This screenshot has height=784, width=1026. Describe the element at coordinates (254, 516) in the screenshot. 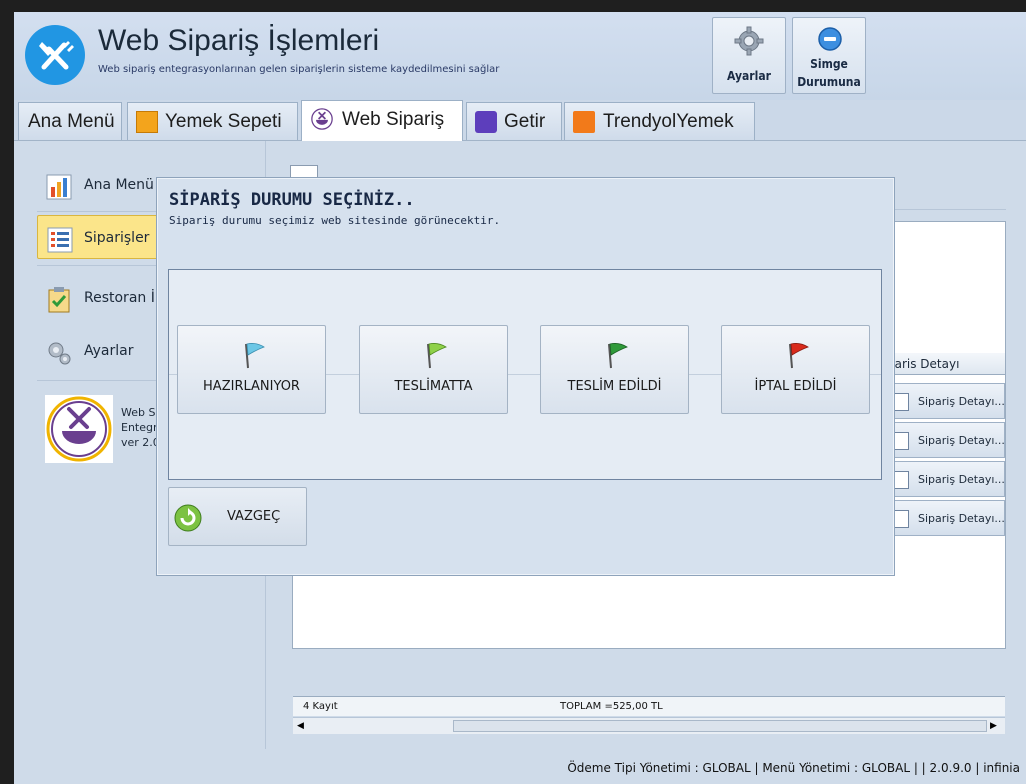

I see `cancel-label: VAZGEÇ` at that location.